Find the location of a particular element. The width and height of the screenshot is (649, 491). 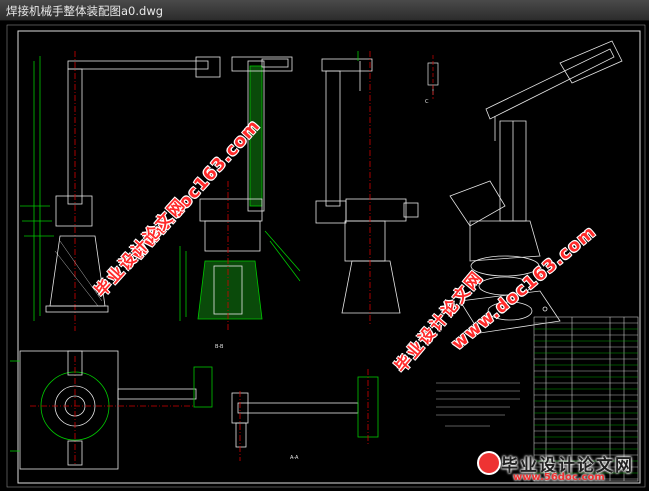

section-a-view: A-A is located at coordinates (305, 415).